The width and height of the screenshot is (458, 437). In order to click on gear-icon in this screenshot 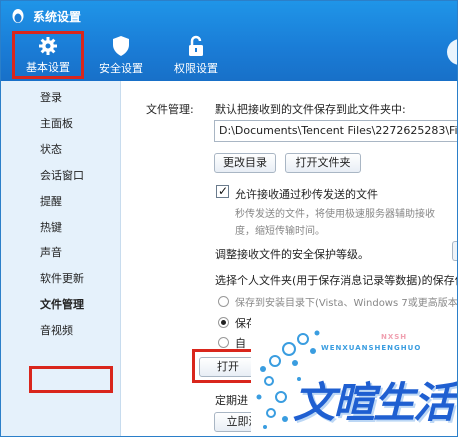, I will do `click(48, 46)`.